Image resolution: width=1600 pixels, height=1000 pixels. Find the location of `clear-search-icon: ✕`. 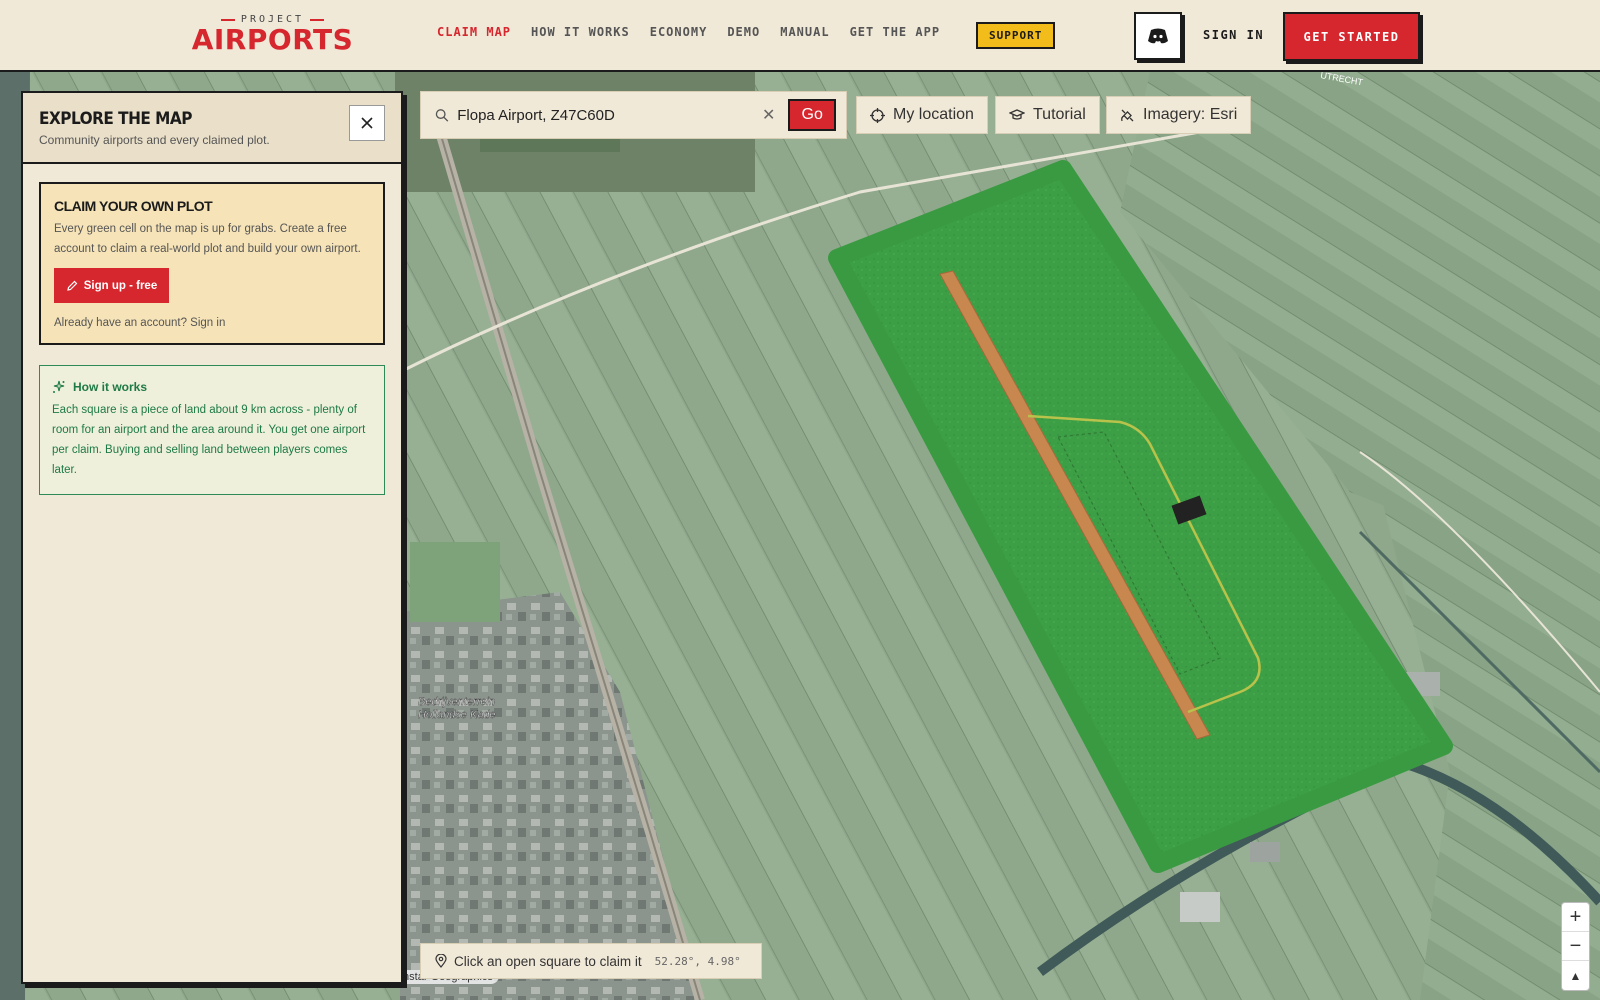

clear-search-icon: ✕ is located at coordinates (768, 115).